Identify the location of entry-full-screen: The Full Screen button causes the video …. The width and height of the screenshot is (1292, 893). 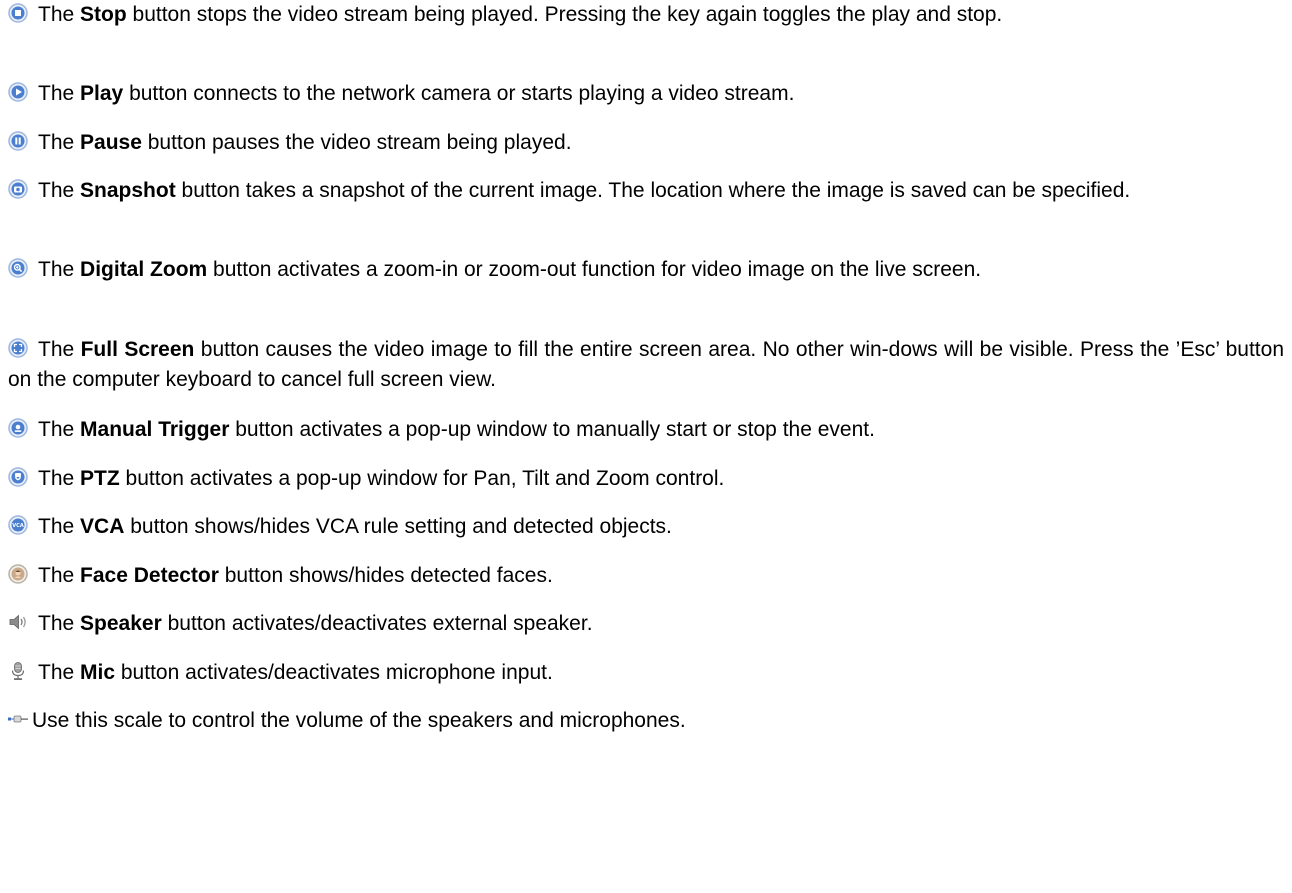
(646, 365).